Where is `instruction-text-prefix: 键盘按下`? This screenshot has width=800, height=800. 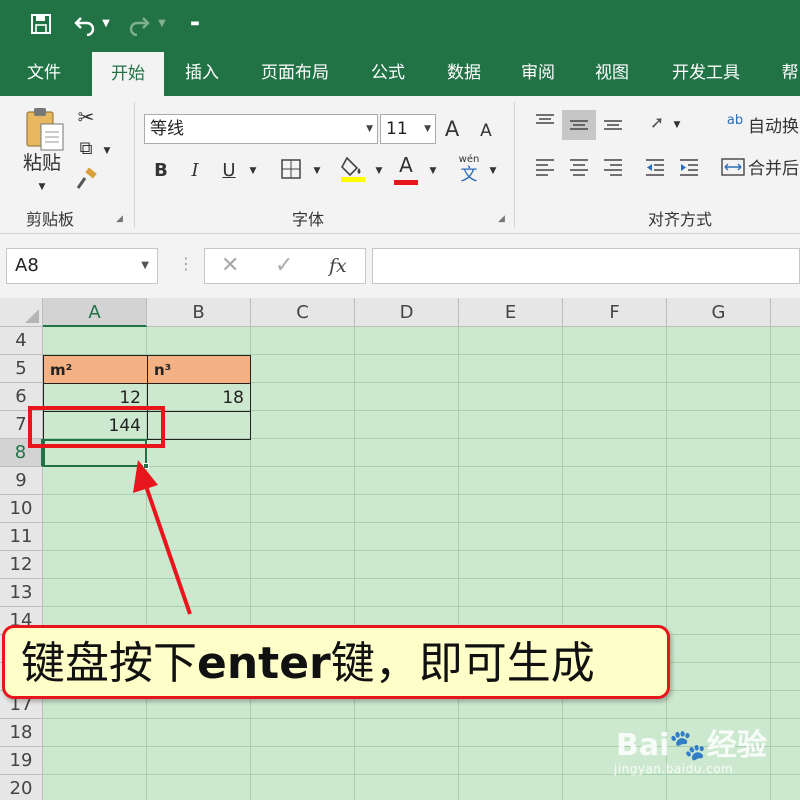 instruction-text-prefix: 键盘按下 is located at coordinates (109, 663).